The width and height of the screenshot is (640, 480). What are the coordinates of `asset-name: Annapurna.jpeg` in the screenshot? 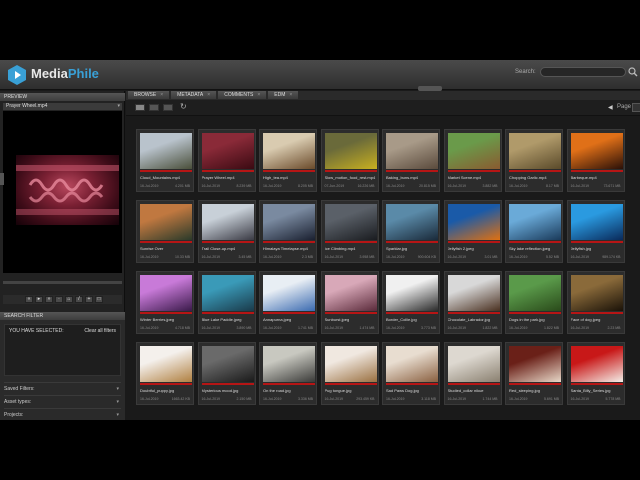 It's located at (277, 319).